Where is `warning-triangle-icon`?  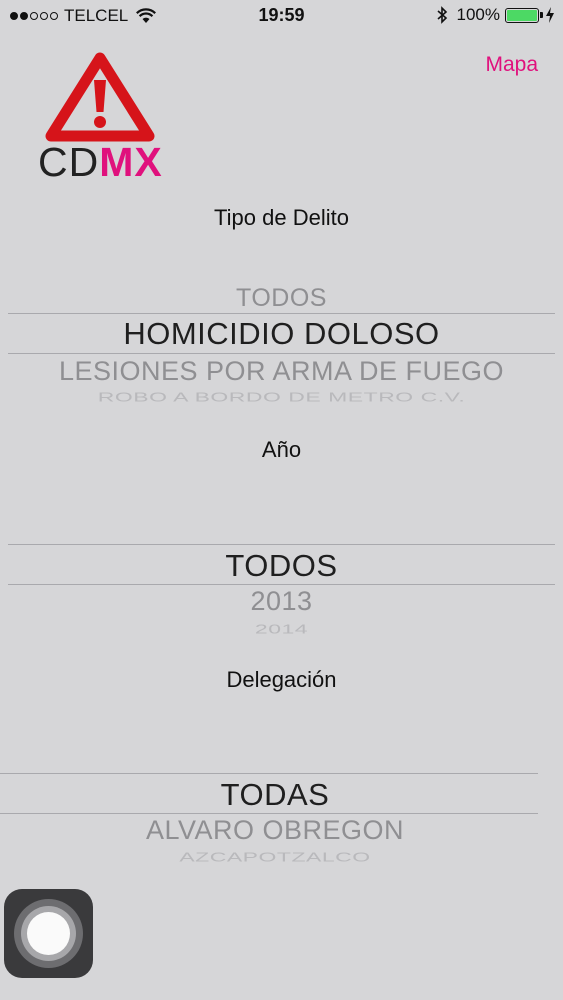 warning-triangle-icon is located at coordinates (100, 97).